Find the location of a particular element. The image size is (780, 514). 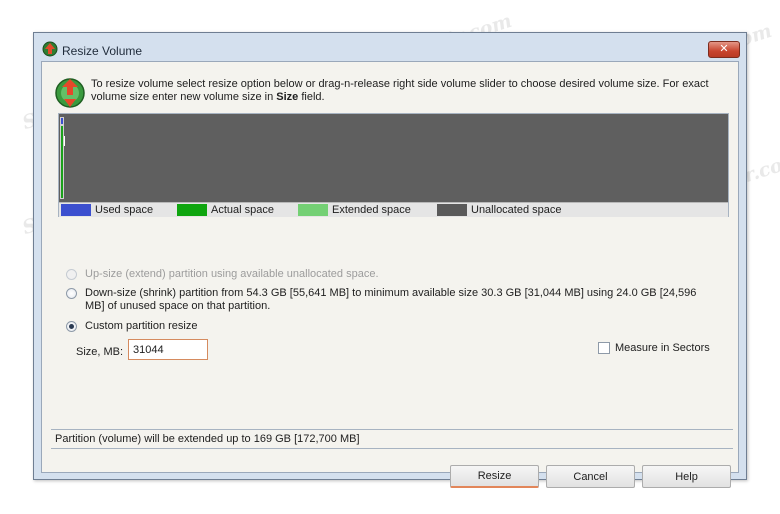

custom-resize-radio is located at coordinates (71, 326).